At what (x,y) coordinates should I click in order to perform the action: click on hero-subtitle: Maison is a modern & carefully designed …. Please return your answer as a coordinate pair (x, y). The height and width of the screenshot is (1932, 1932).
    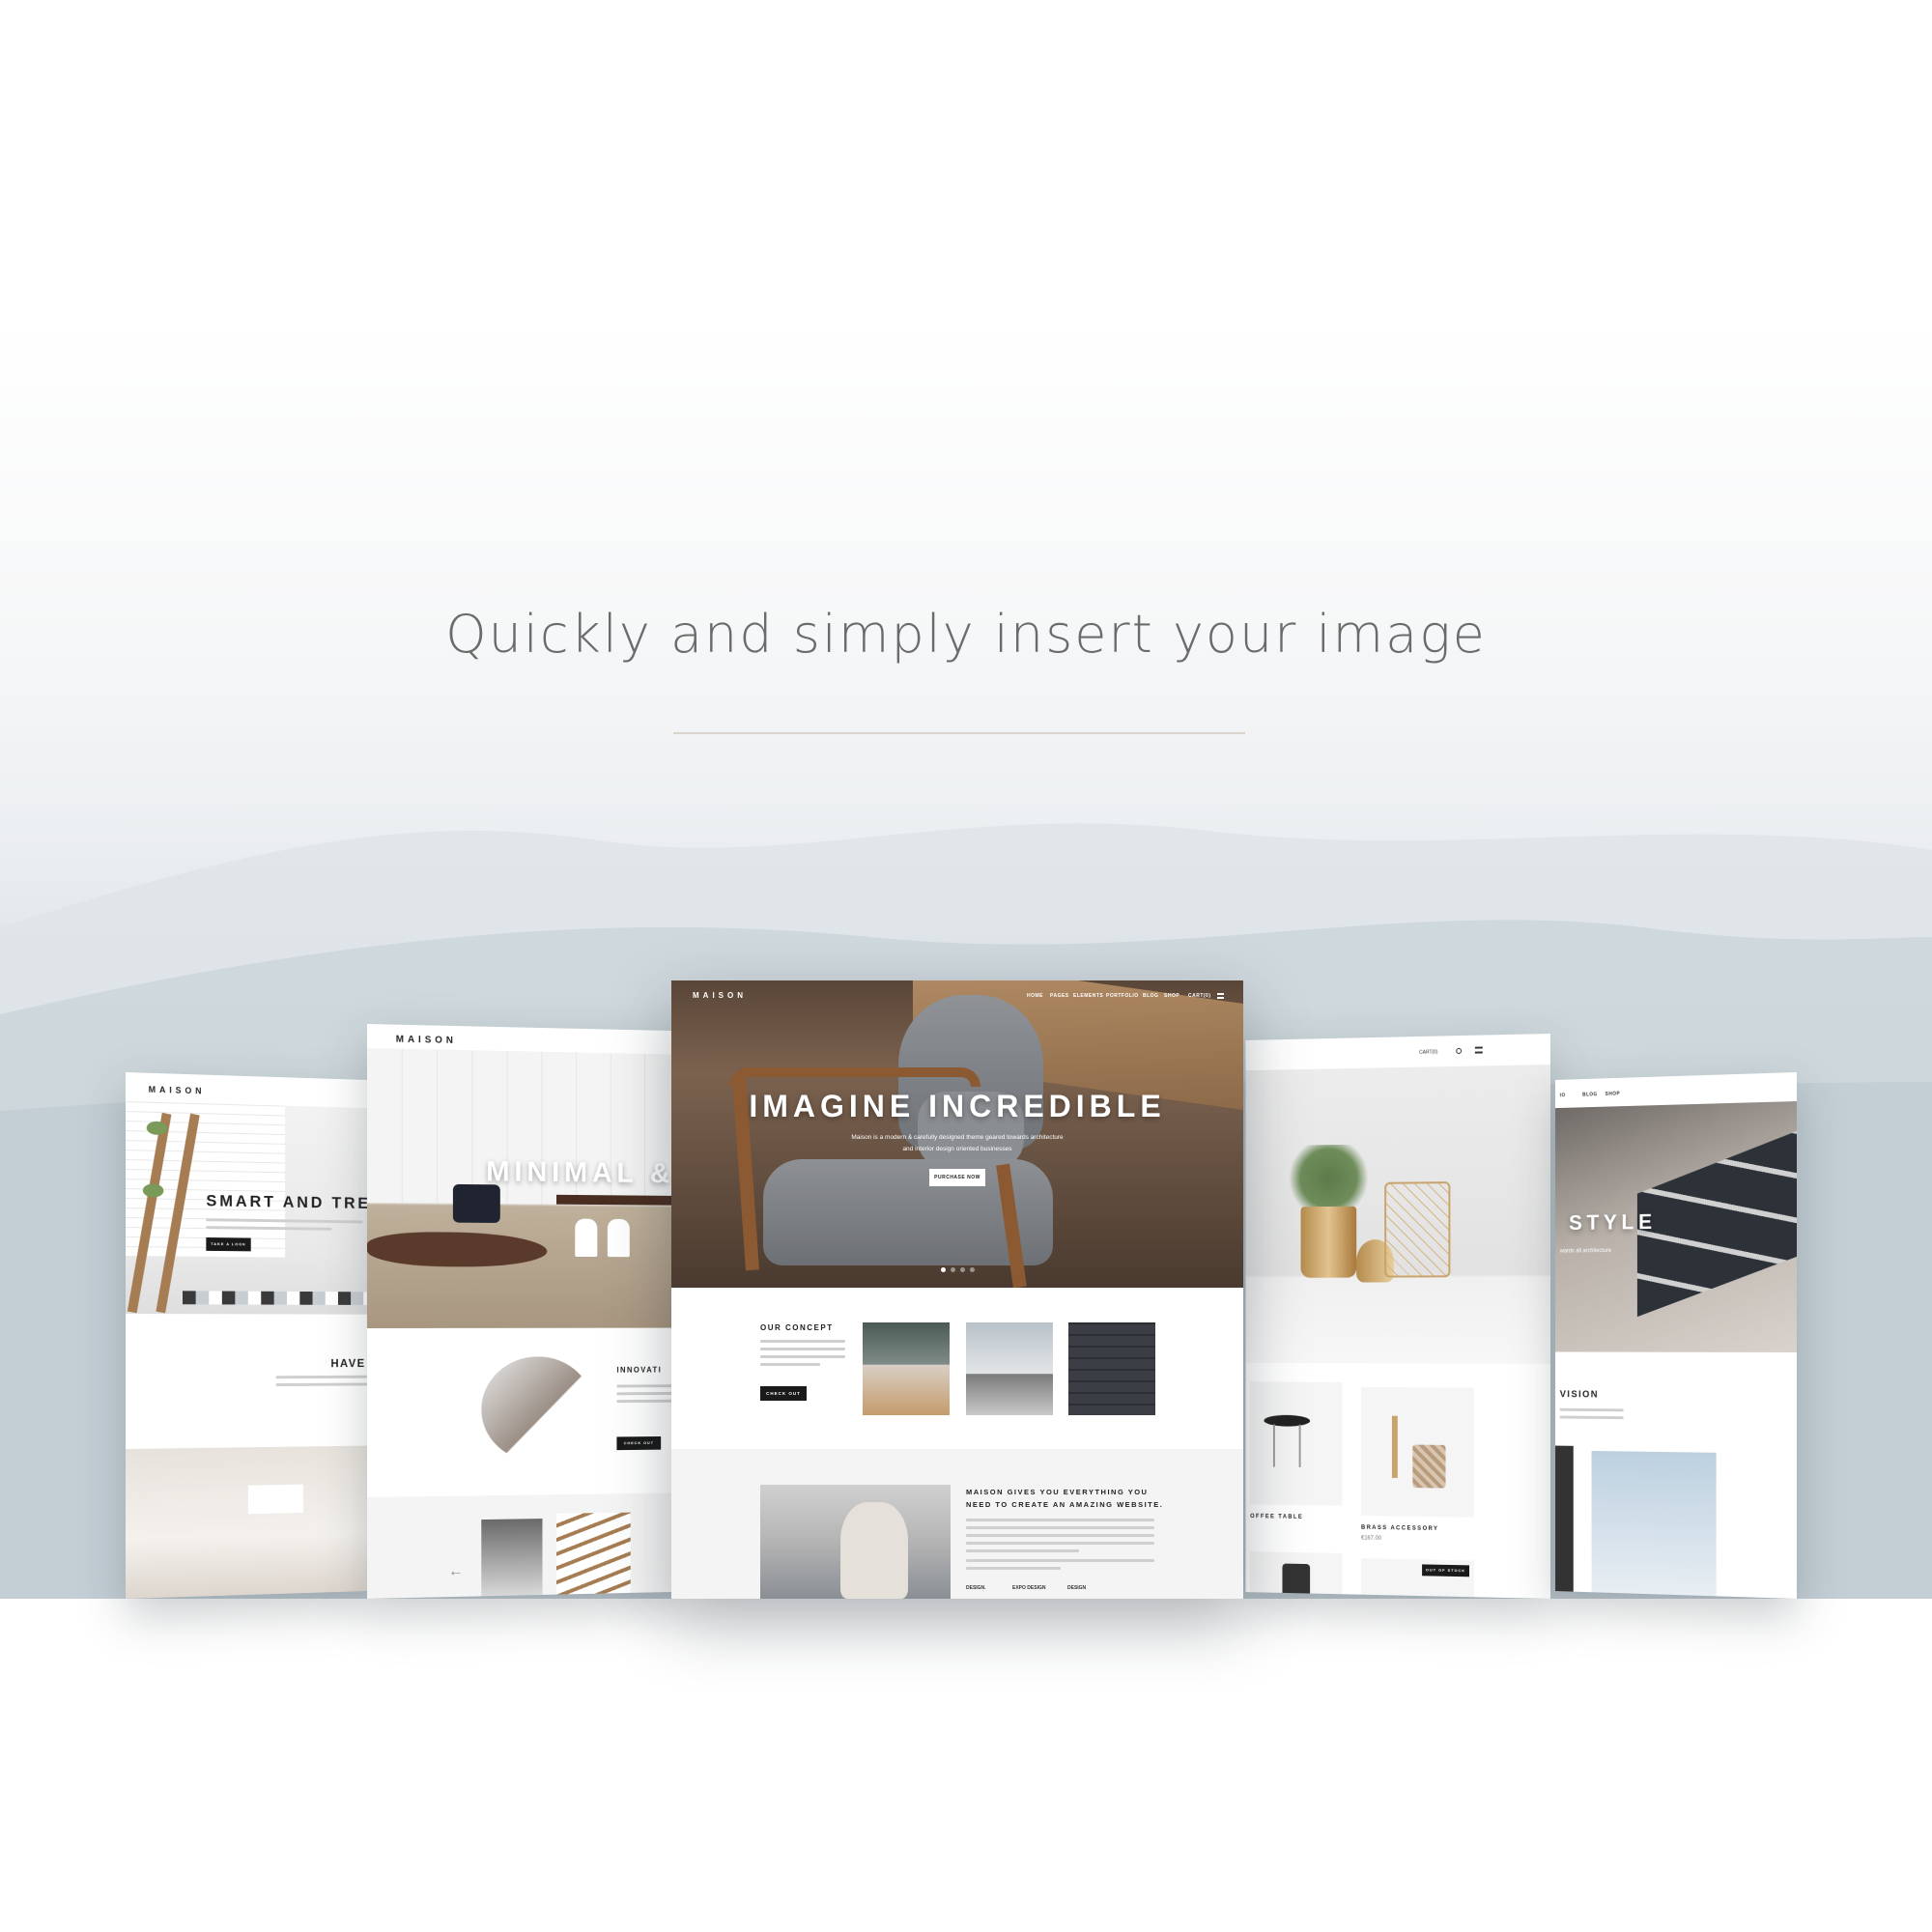
    Looking at the image, I should click on (957, 1137).